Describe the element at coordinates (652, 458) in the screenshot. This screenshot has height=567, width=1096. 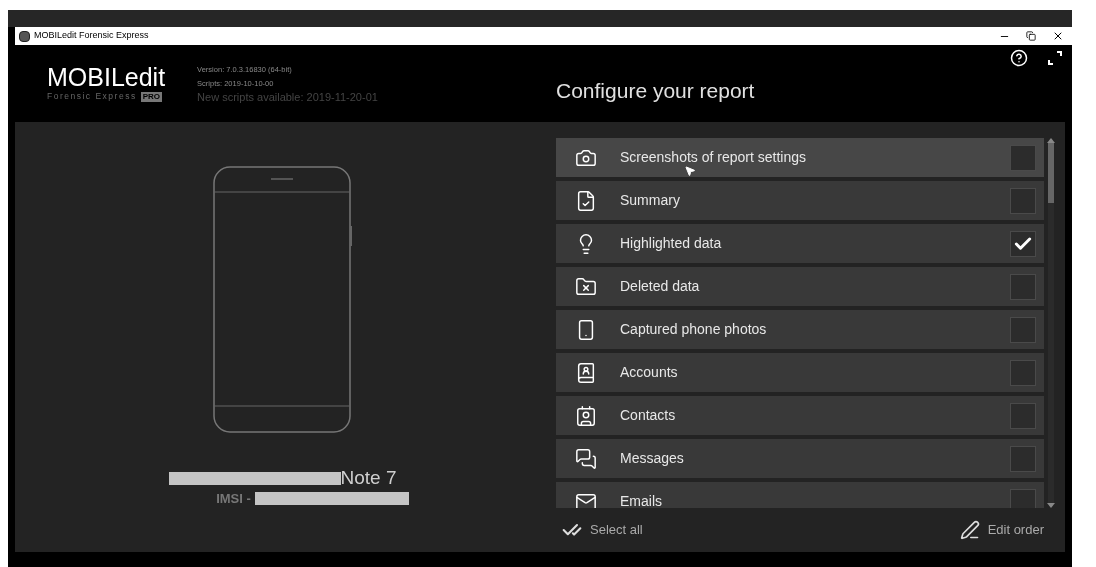
I see `item-label: Messages` at that location.